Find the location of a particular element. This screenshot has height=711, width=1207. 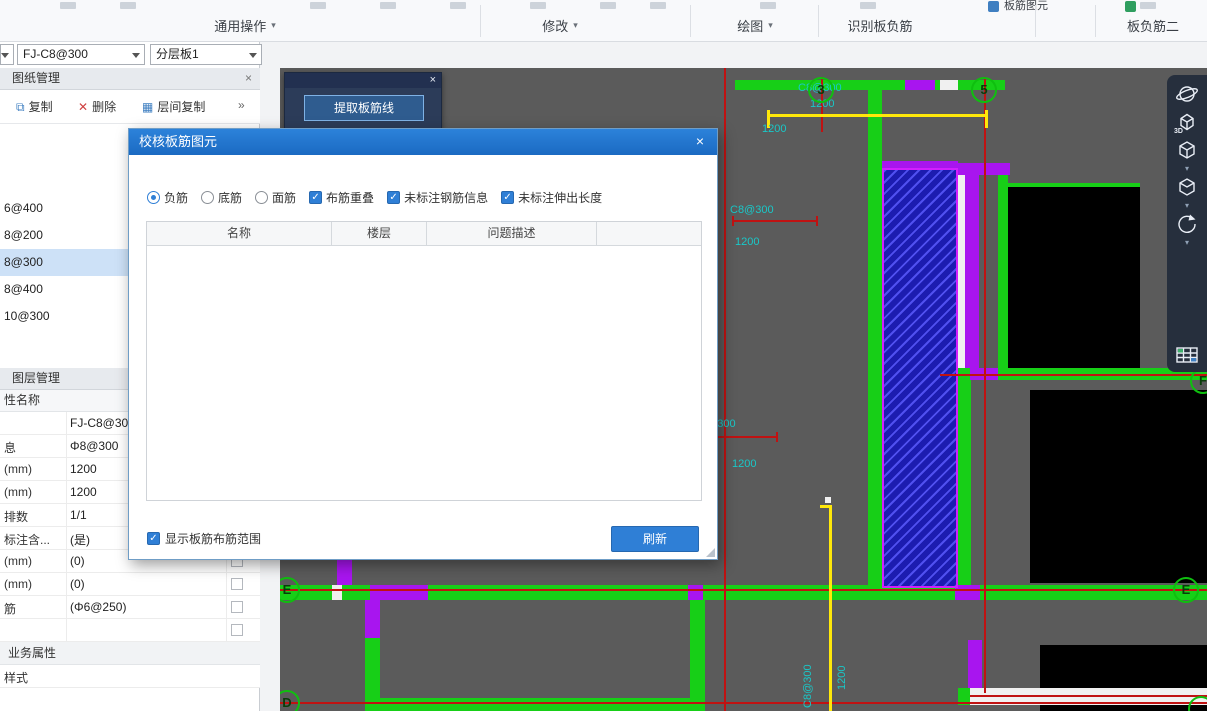

column-description: 问题描述 is located at coordinates (512, 233).